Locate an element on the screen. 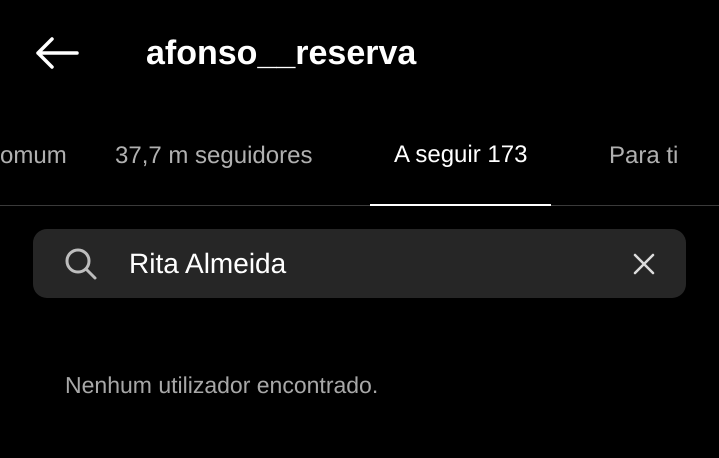 This screenshot has height=458, width=719. close-icon is located at coordinates (644, 263).